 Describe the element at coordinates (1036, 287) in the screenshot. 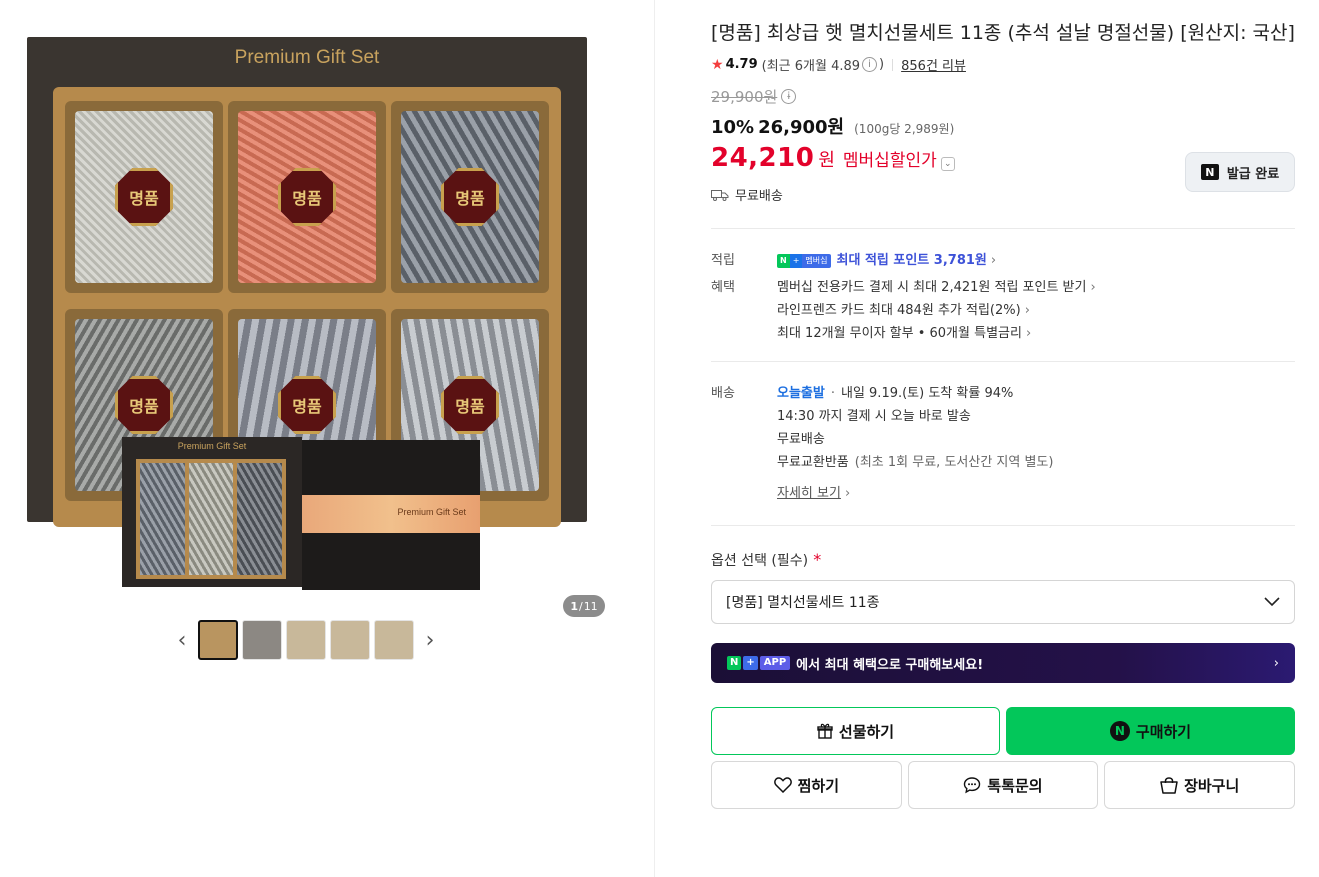

I see `perk-item: 멤버십 전용카드 결제 시 최대 2,421원 적립 포인트 받기 ›` at that location.